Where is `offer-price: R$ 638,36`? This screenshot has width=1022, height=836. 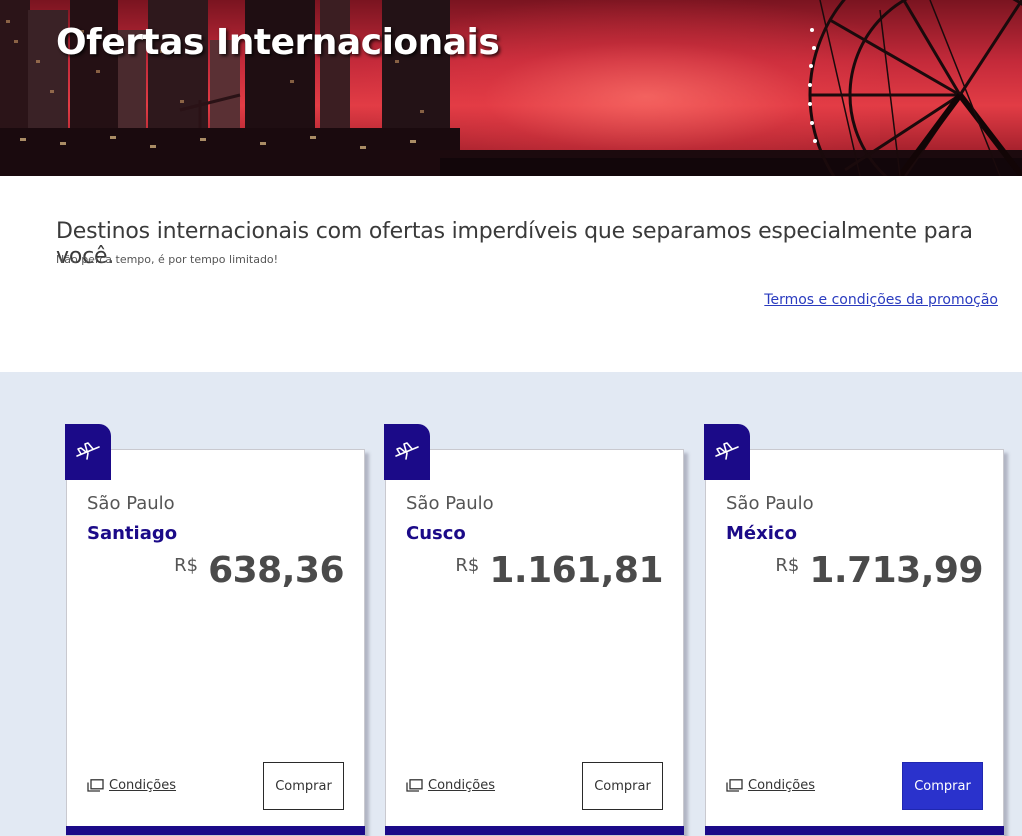
offer-price: R$ 638,36 is located at coordinates (259, 570).